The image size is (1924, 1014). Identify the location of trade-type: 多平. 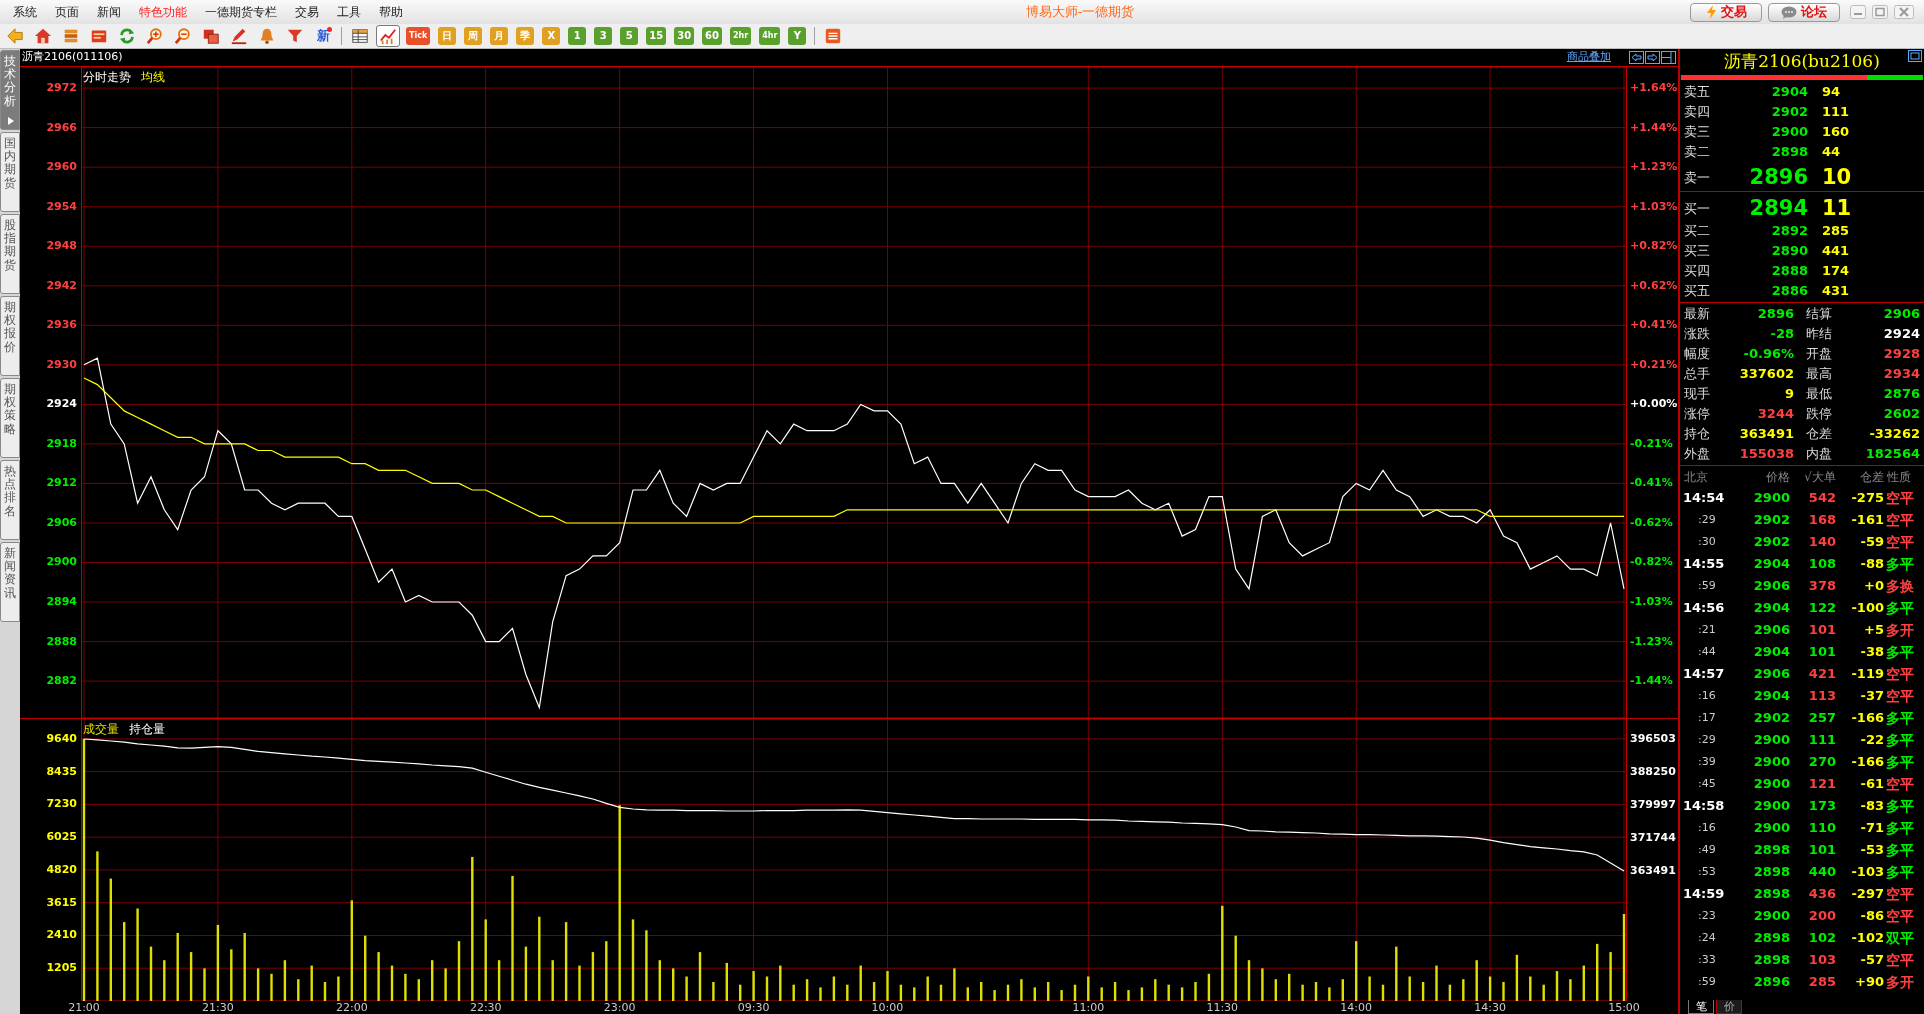
(1900, 872).